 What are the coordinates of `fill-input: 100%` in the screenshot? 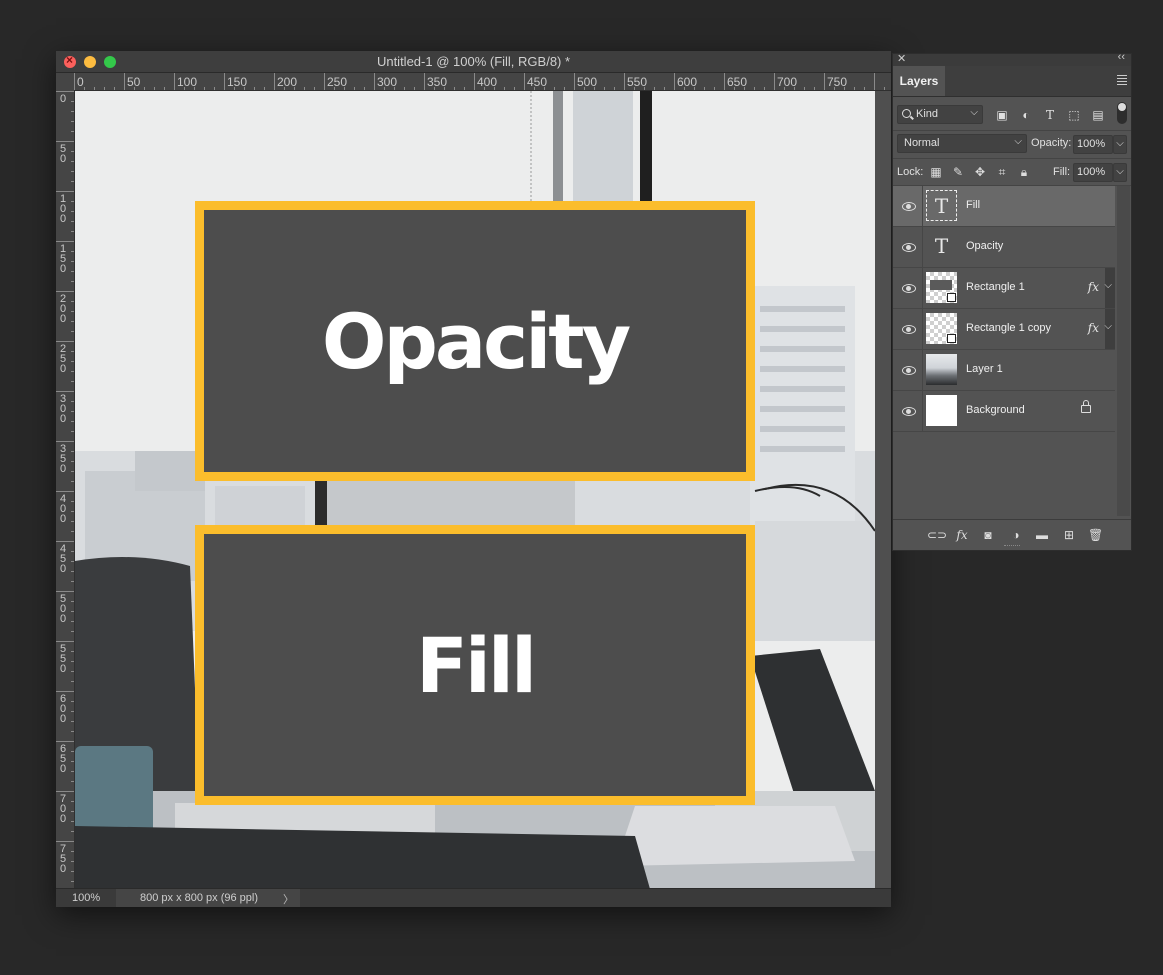 It's located at (1093, 172).